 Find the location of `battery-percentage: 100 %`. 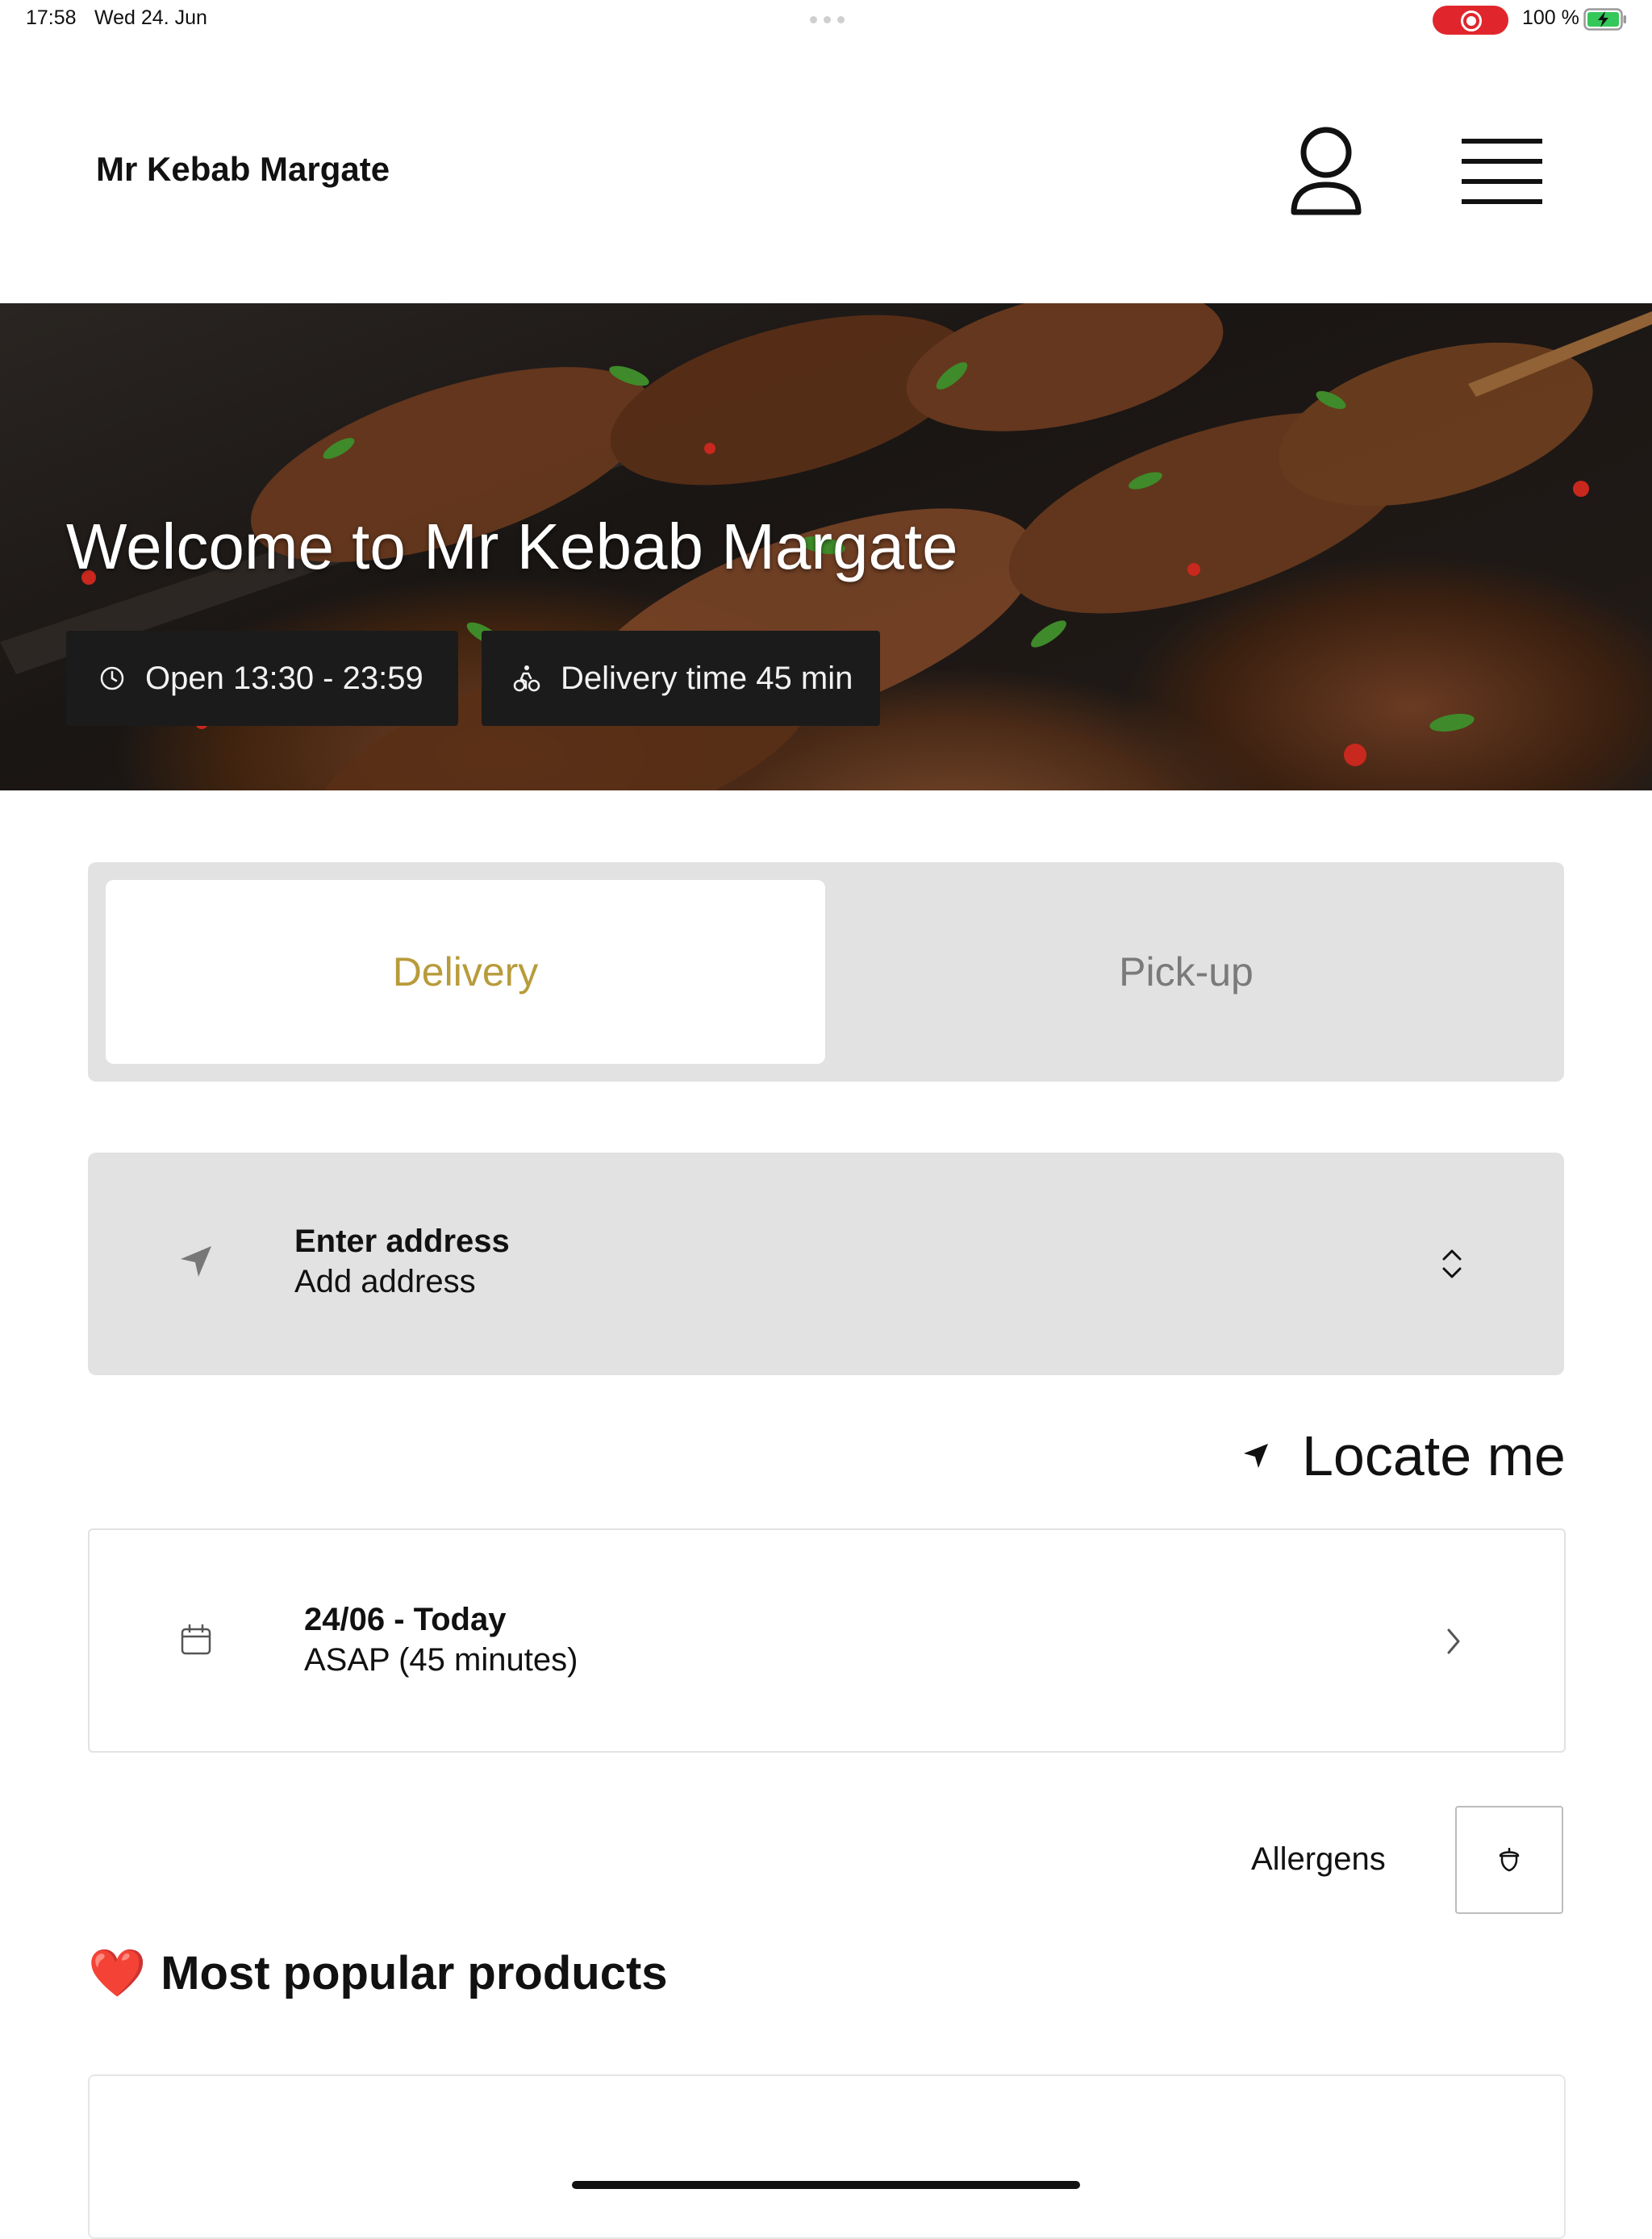

battery-percentage: 100 % is located at coordinates (1550, 17).